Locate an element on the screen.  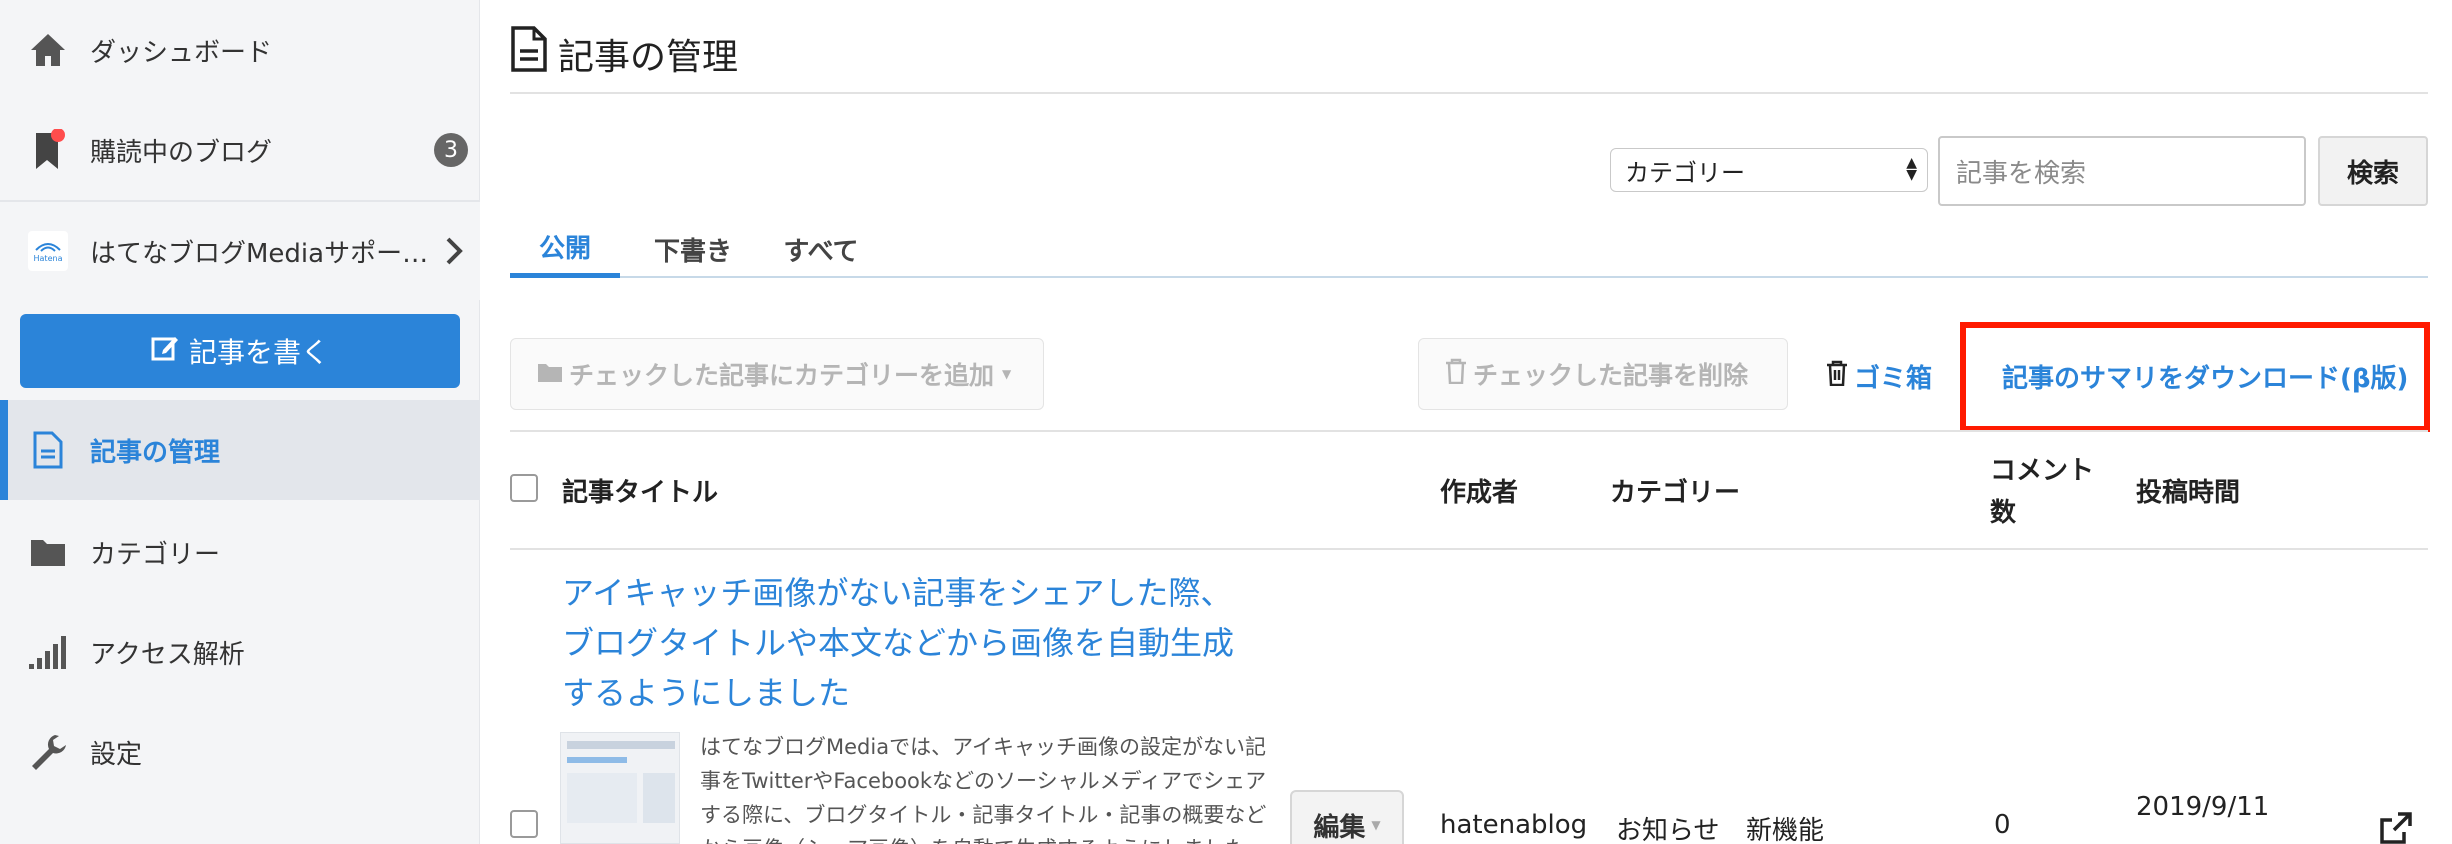
comment-count: 0 is located at coordinates (2002, 825).